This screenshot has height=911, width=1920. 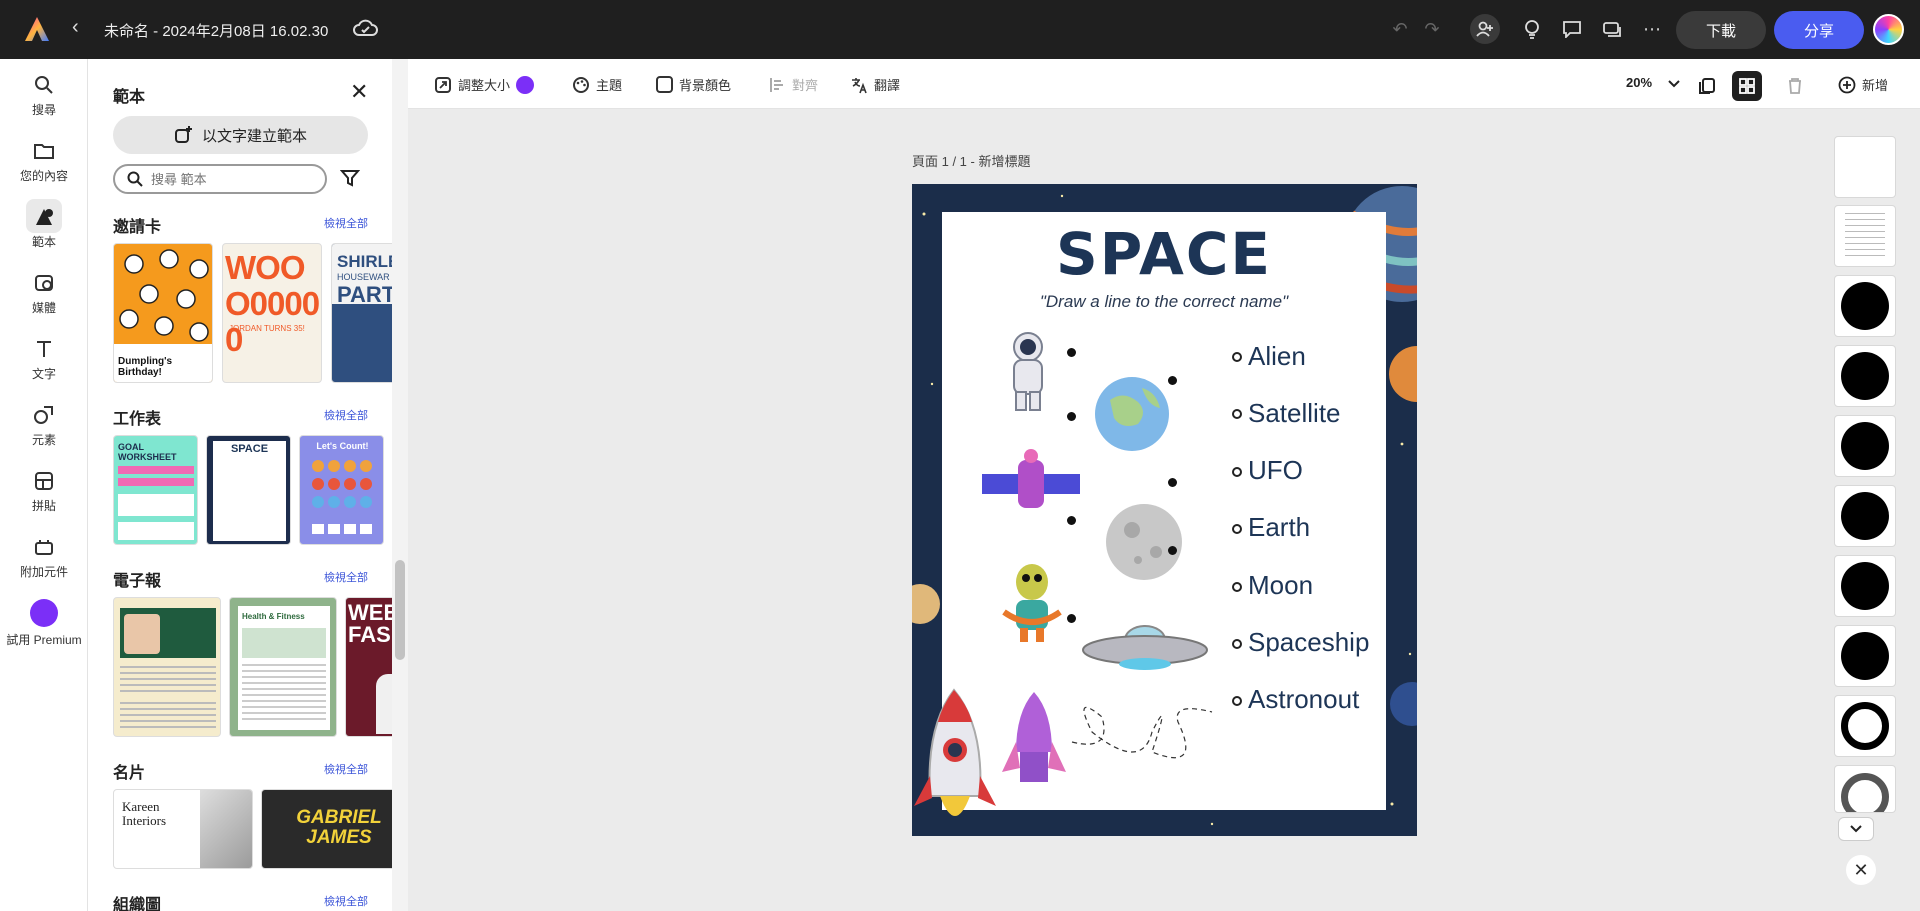 I want to click on view-all-newsletters-link: 檢視全部, so click(x=346, y=577).